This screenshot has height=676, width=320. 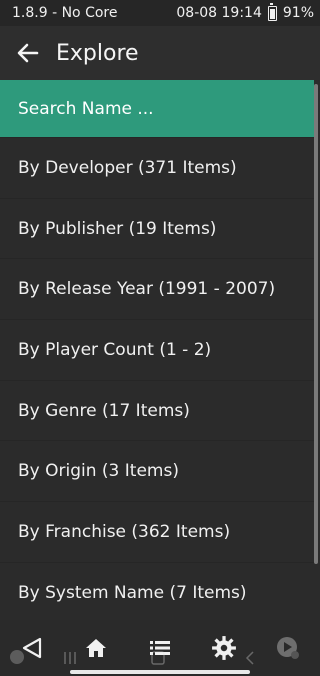 What do you see at coordinates (250, 659) in the screenshot?
I see `system-back-chevron-icon` at bounding box center [250, 659].